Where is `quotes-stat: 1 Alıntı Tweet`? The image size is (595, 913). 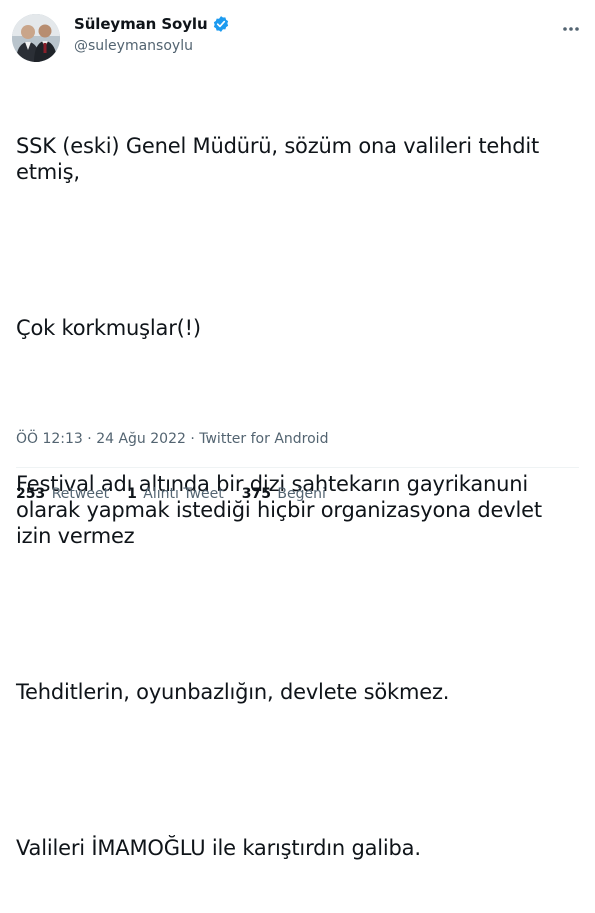
quotes-stat: 1 Alıntı Tweet is located at coordinates (175, 494).